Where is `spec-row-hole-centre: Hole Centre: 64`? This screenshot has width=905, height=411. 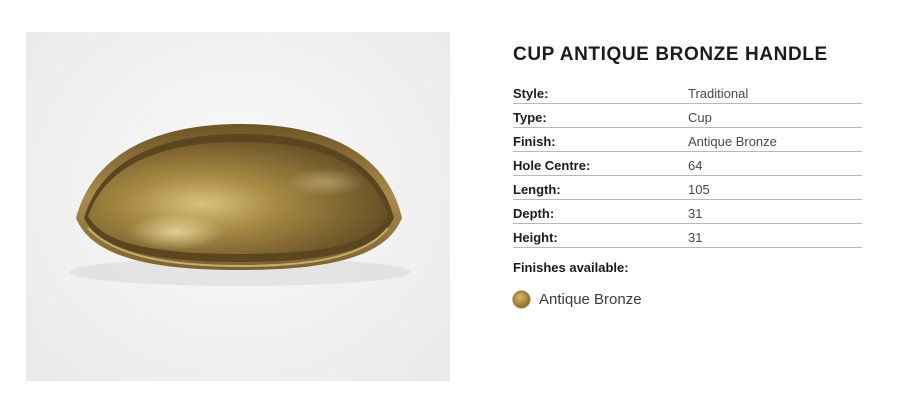 spec-row-hole-centre: Hole Centre: 64 is located at coordinates (687, 163).